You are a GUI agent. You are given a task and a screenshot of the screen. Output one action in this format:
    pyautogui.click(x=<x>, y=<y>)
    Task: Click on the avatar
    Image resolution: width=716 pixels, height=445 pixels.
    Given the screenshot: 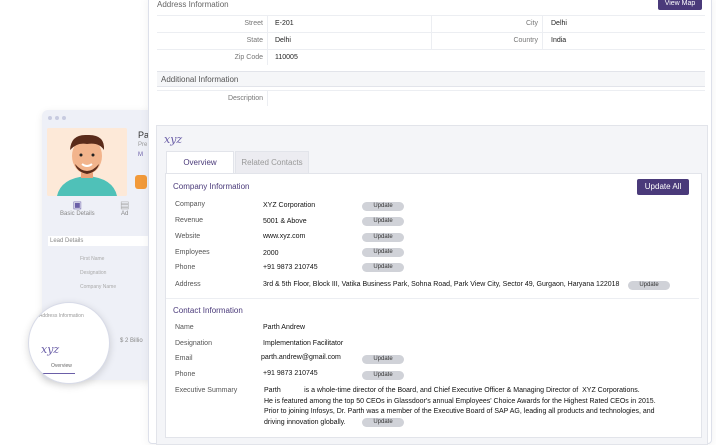 What is the action you would take?
    pyautogui.click(x=87, y=162)
    